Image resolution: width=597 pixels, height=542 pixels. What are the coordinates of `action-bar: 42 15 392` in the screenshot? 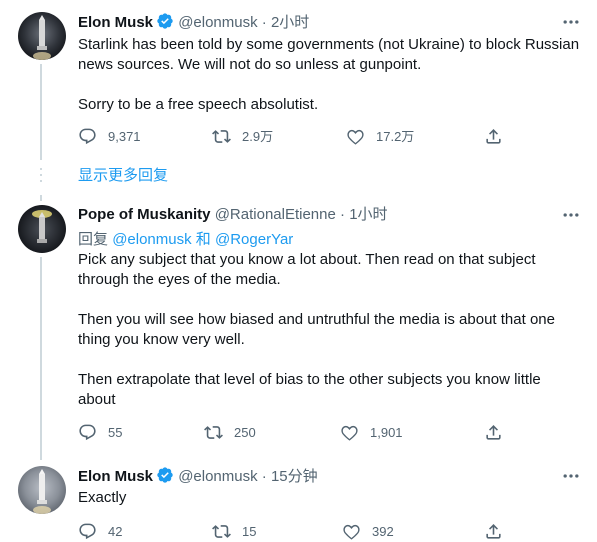 It's located at (298, 532).